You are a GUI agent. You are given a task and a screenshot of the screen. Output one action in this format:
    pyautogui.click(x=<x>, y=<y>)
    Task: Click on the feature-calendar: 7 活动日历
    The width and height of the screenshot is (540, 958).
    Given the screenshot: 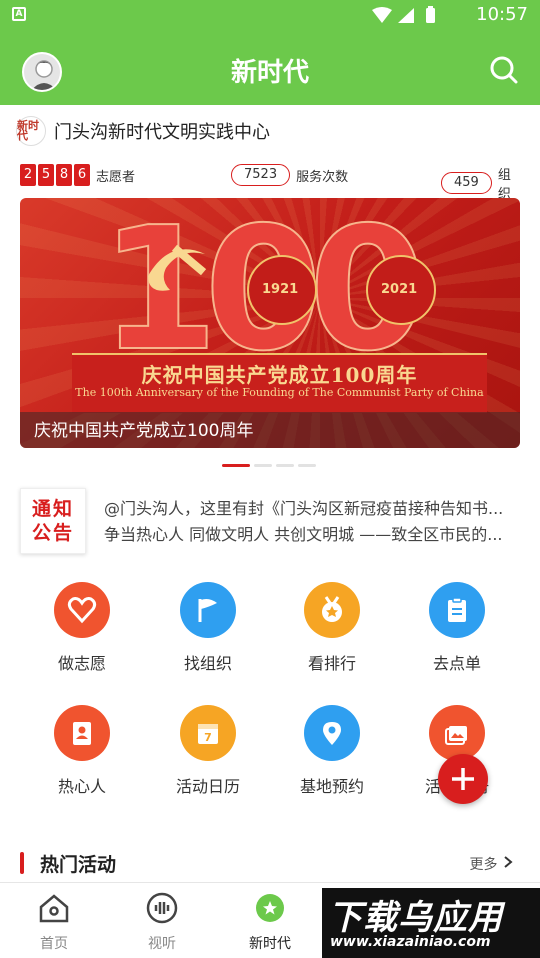 What is the action you would take?
    pyautogui.click(x=208, y=751)
    